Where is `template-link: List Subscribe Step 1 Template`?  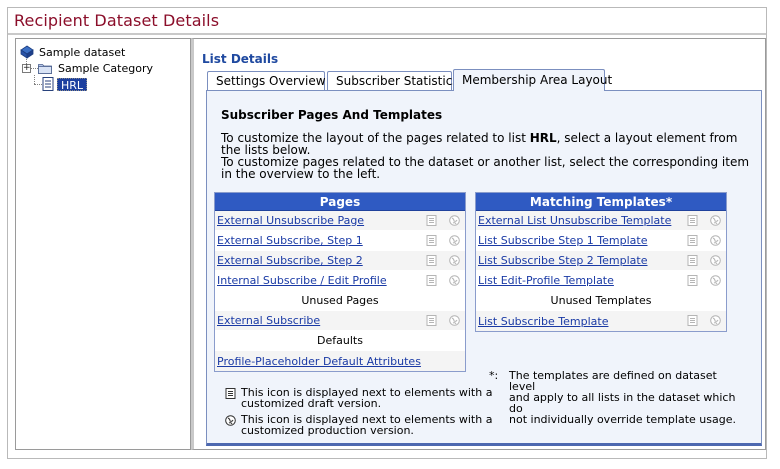
template-link: List Subscribe Step 1 Template is located at coordinates (562, 240).